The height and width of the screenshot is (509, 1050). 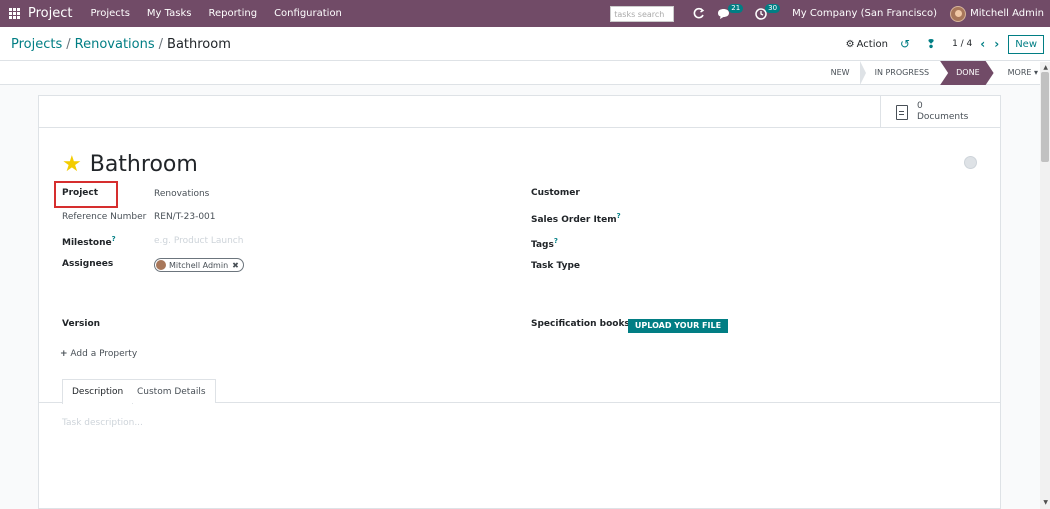 What do you see at coordinates (736, 8) in the screenshot?
I see `messages-count-badge: 21` at bounding box center [736, 8].